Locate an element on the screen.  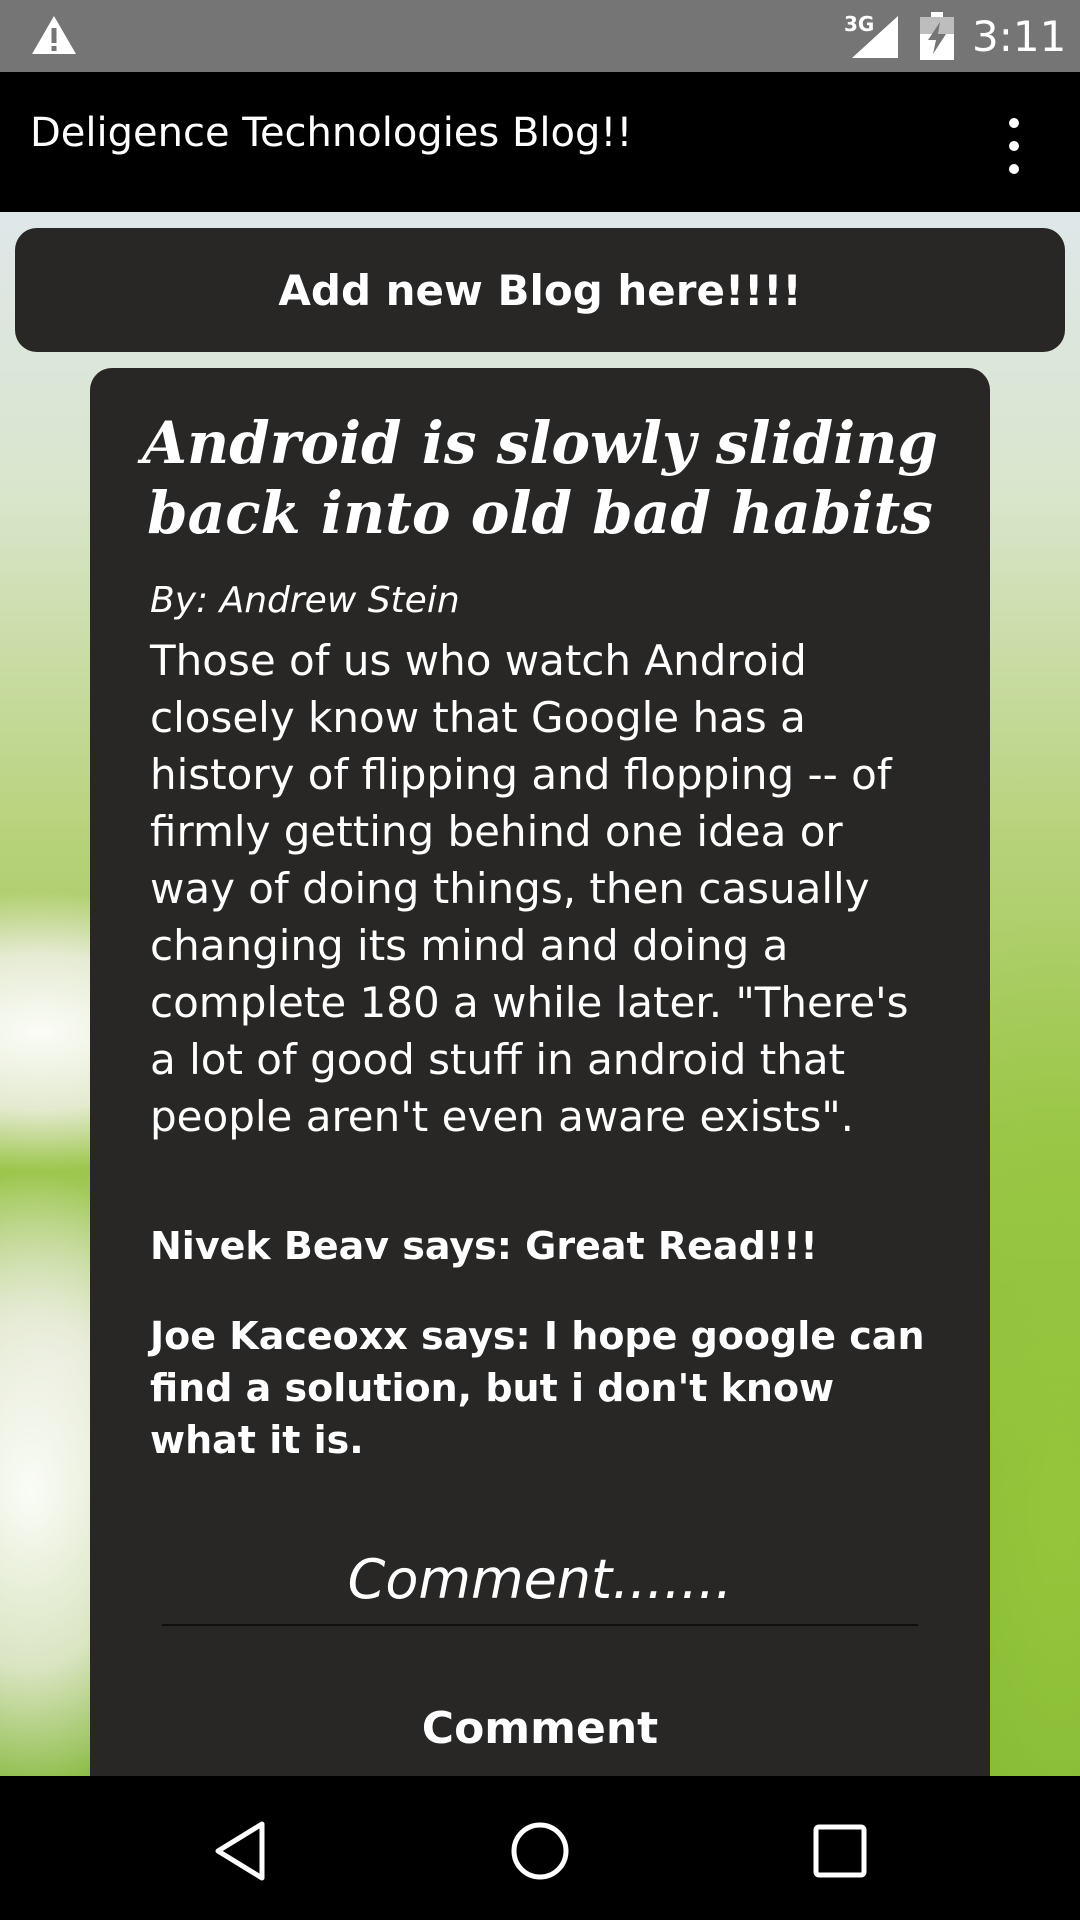
comment-item: Nivek Beav says: Great Read!!! is located at coordinates (484, 1246).